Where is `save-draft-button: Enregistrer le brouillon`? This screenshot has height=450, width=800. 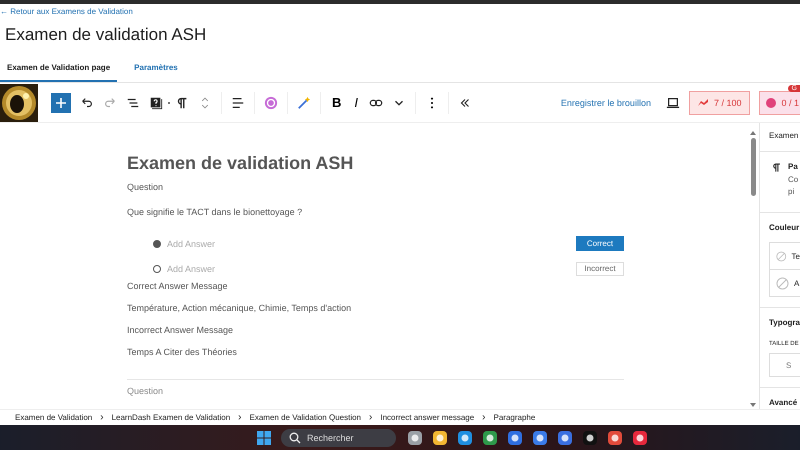
save-draft-button: Enregistrer le brouillon is located at coordinates (605, 102).